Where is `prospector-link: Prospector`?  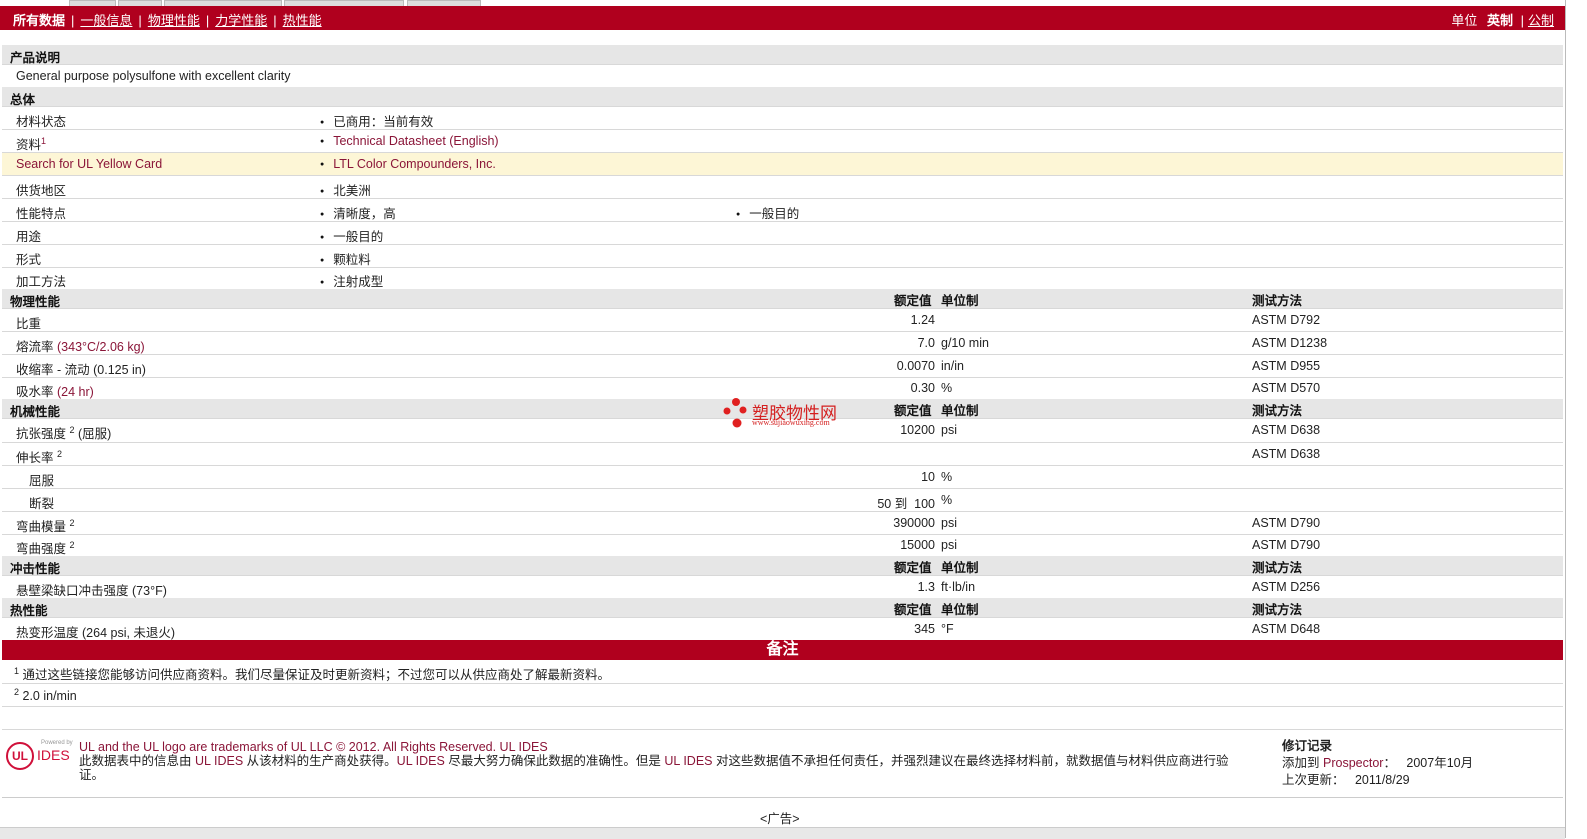 prospector-link: Prospector is located at coordinates (1353, 763).